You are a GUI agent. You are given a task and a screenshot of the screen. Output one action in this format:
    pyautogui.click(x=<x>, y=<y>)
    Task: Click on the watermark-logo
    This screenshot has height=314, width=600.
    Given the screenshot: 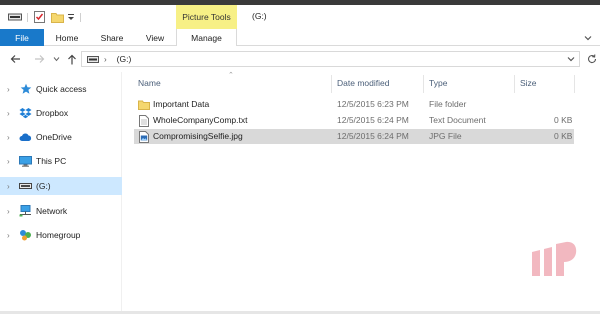 What is the action you would take?
    pyautogui.click(x=554, y=258)
    